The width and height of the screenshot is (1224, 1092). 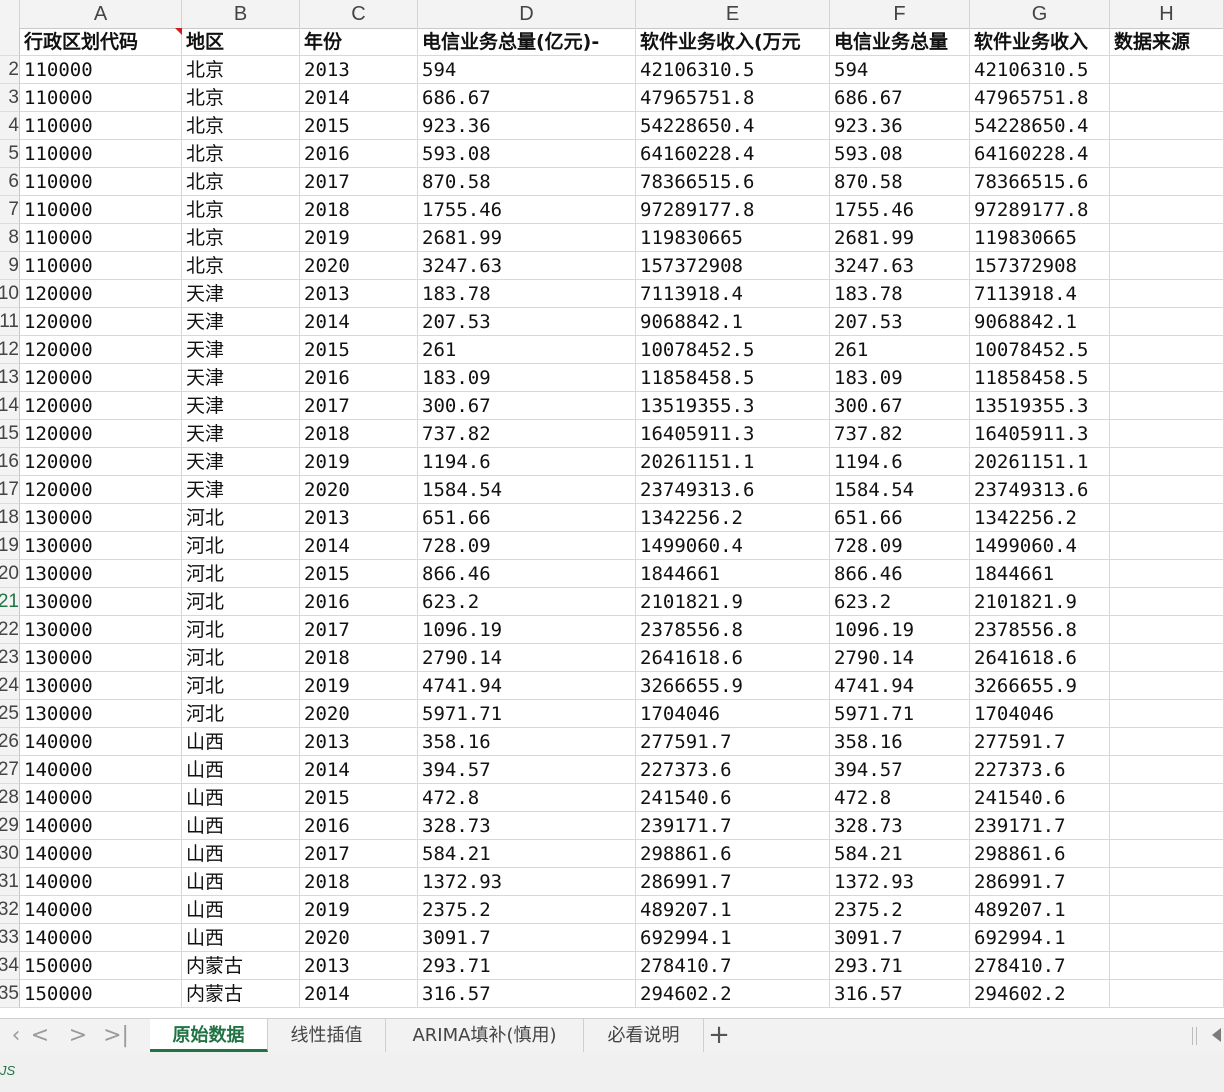 I want to click on table-cell: 7113918.4, so click(x=1040, y=294).